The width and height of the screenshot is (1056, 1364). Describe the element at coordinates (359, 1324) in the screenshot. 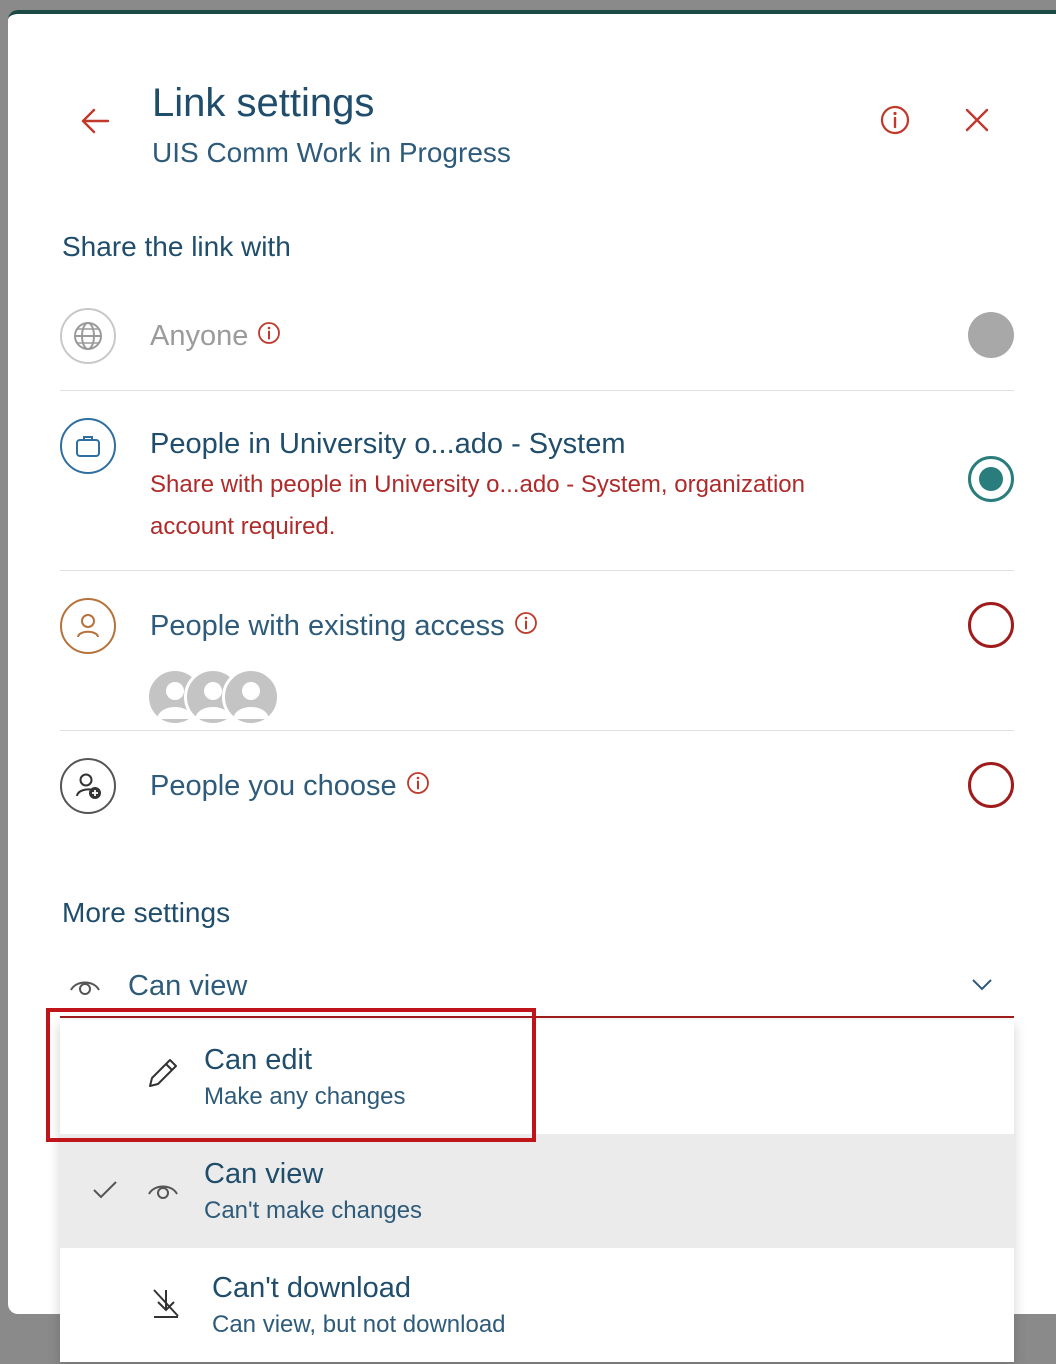

I see `menu-item-description: Can view, but not download` at that location.